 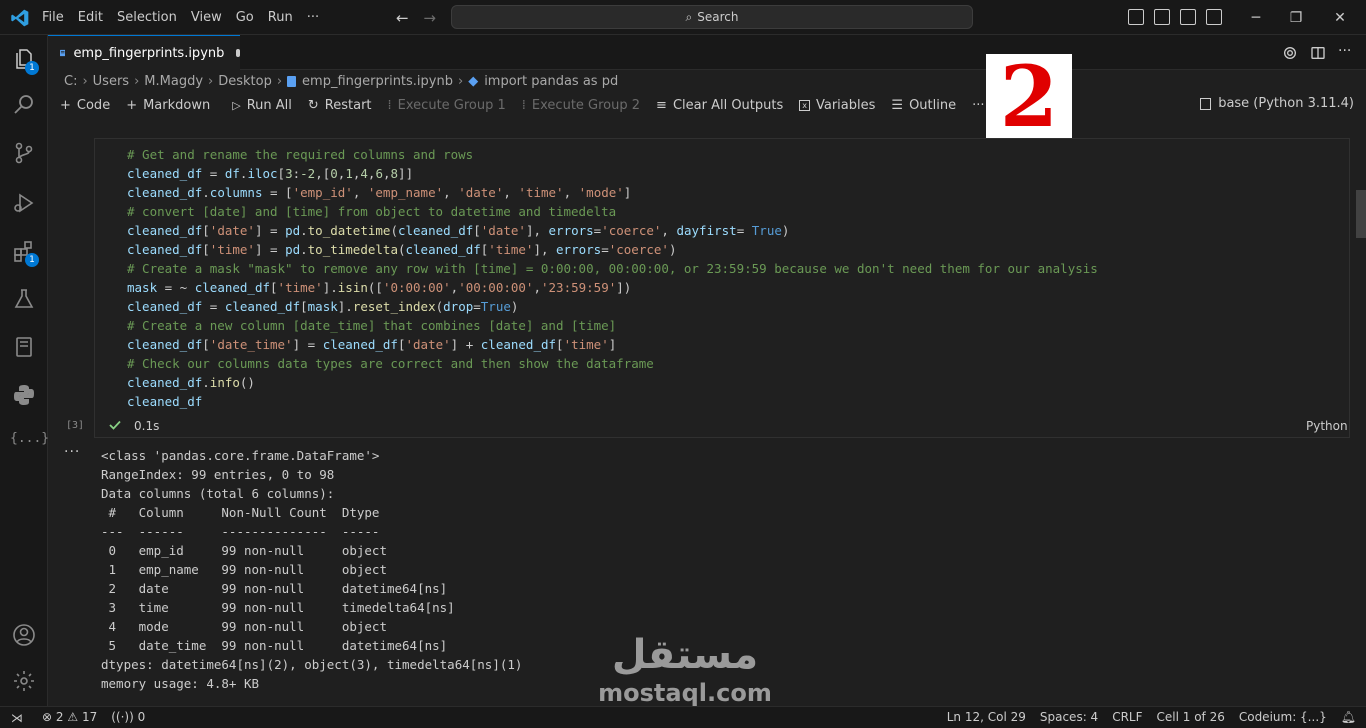 I want to click on variables-button: x Variables, so click(x=837, y=105).